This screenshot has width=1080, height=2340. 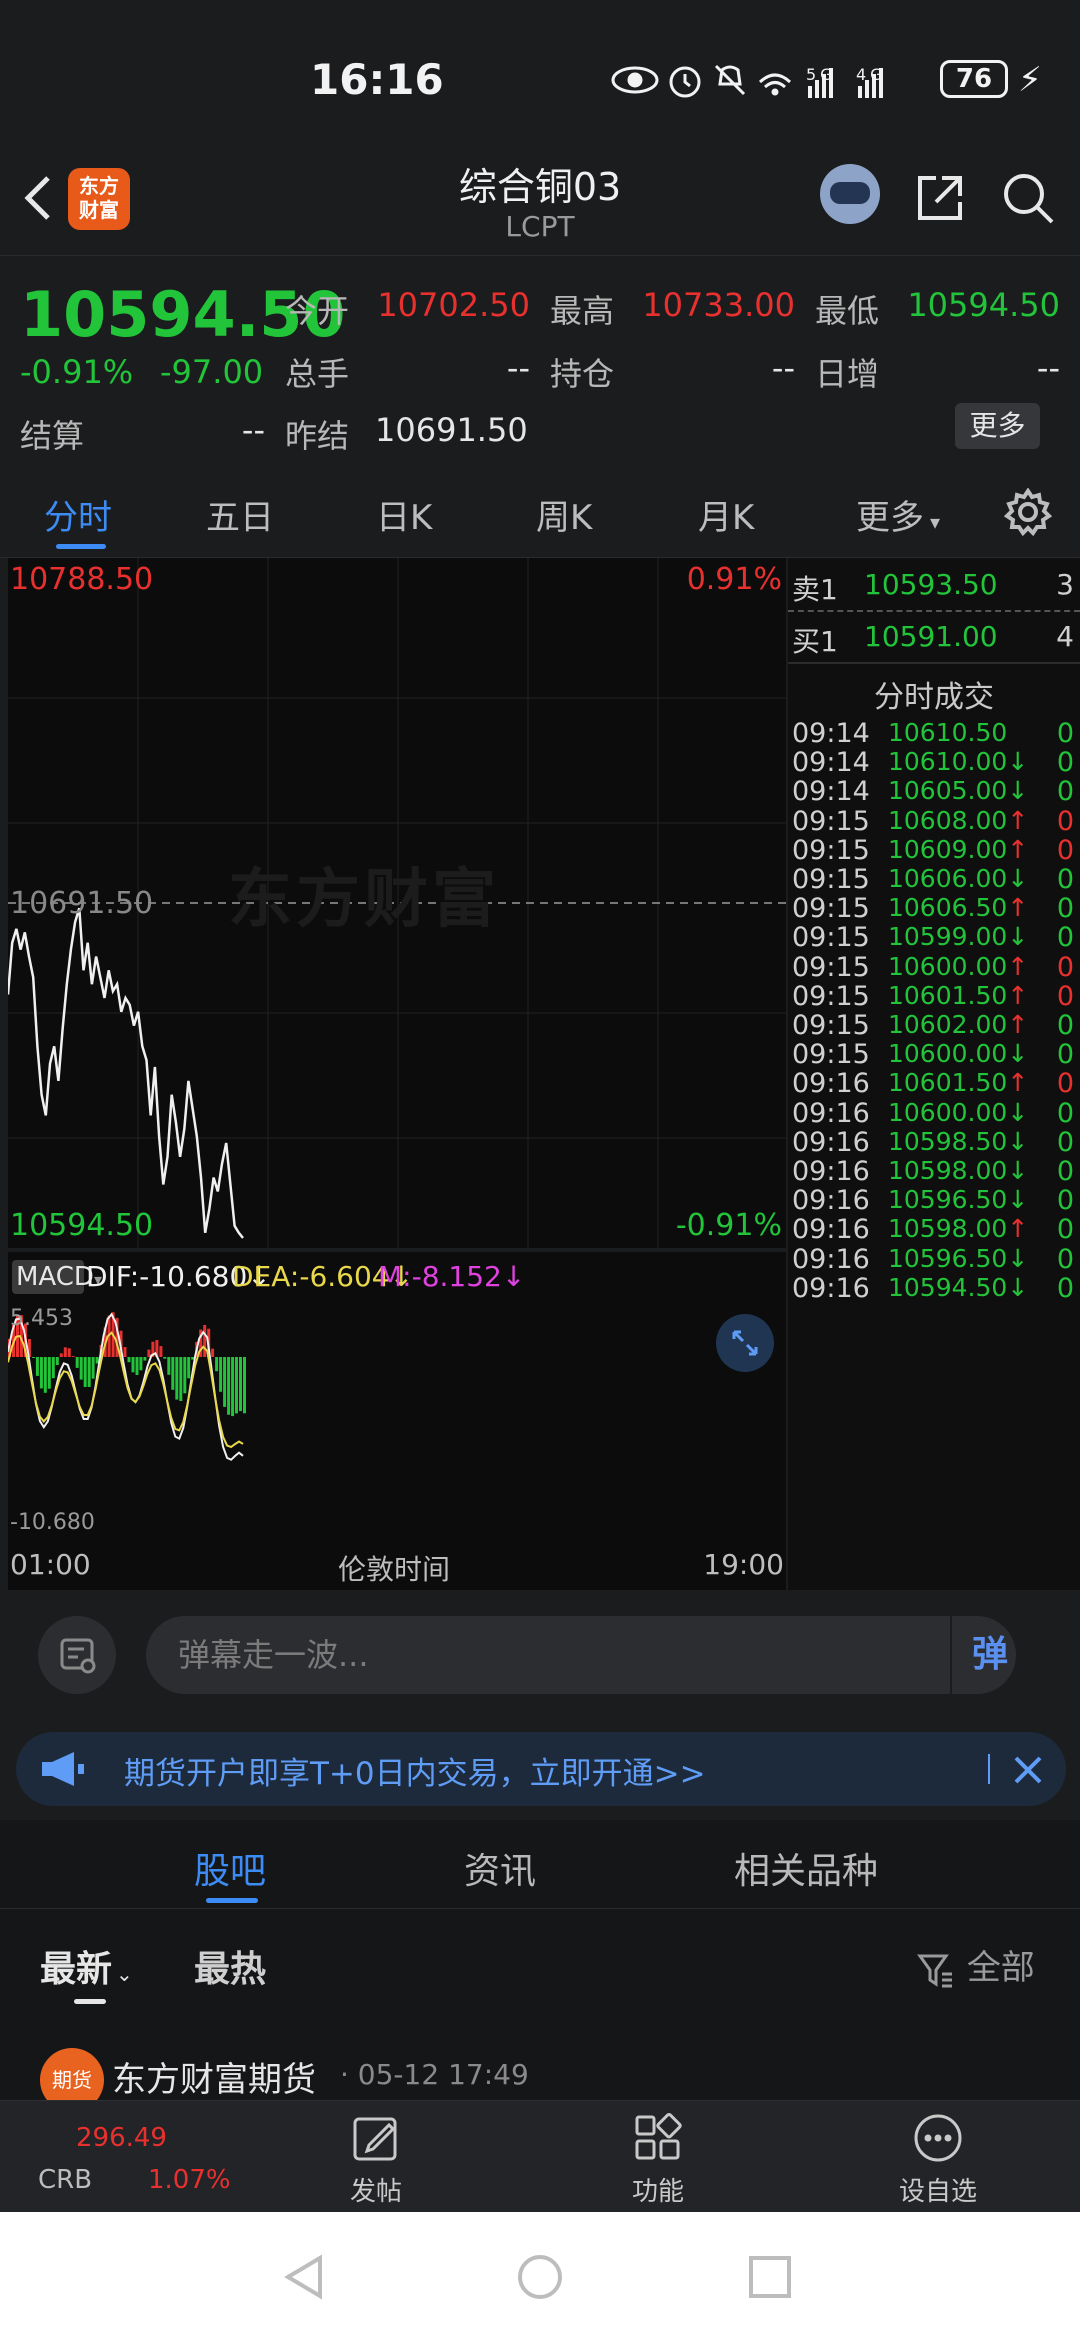 What do you see at coordinates (657, 2192) in the screenshot?
I see `nav-functions-label: 功能` at bounding box center [657, 2192].